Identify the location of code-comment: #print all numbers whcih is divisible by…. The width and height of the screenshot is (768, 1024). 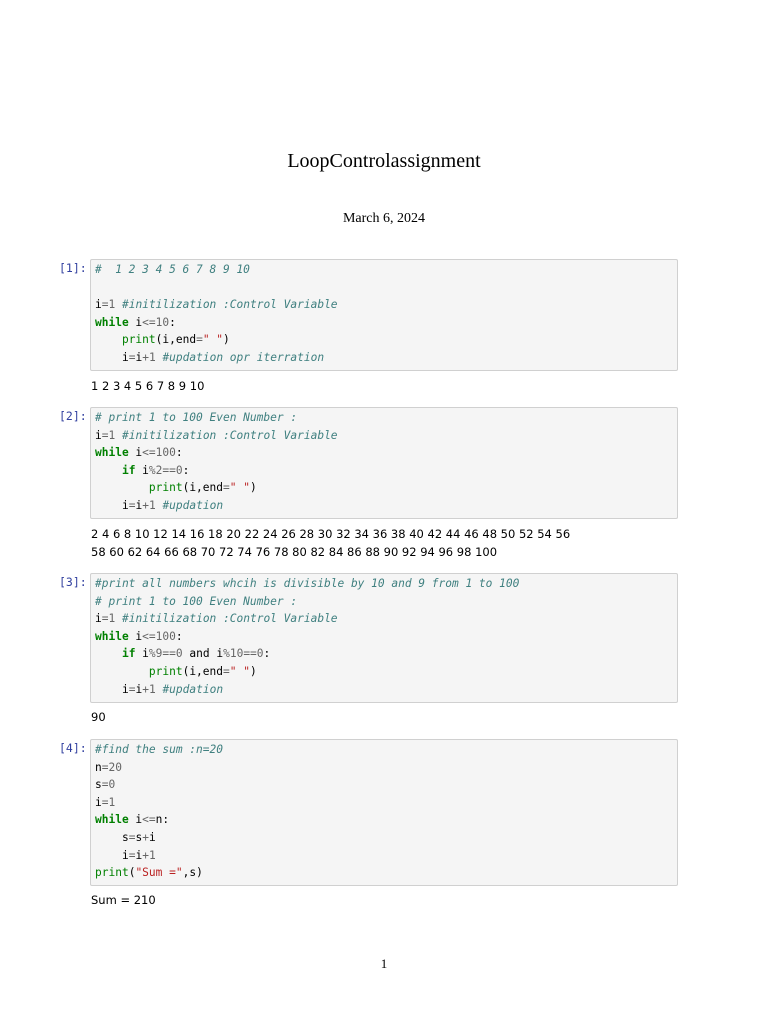
(307, 583).